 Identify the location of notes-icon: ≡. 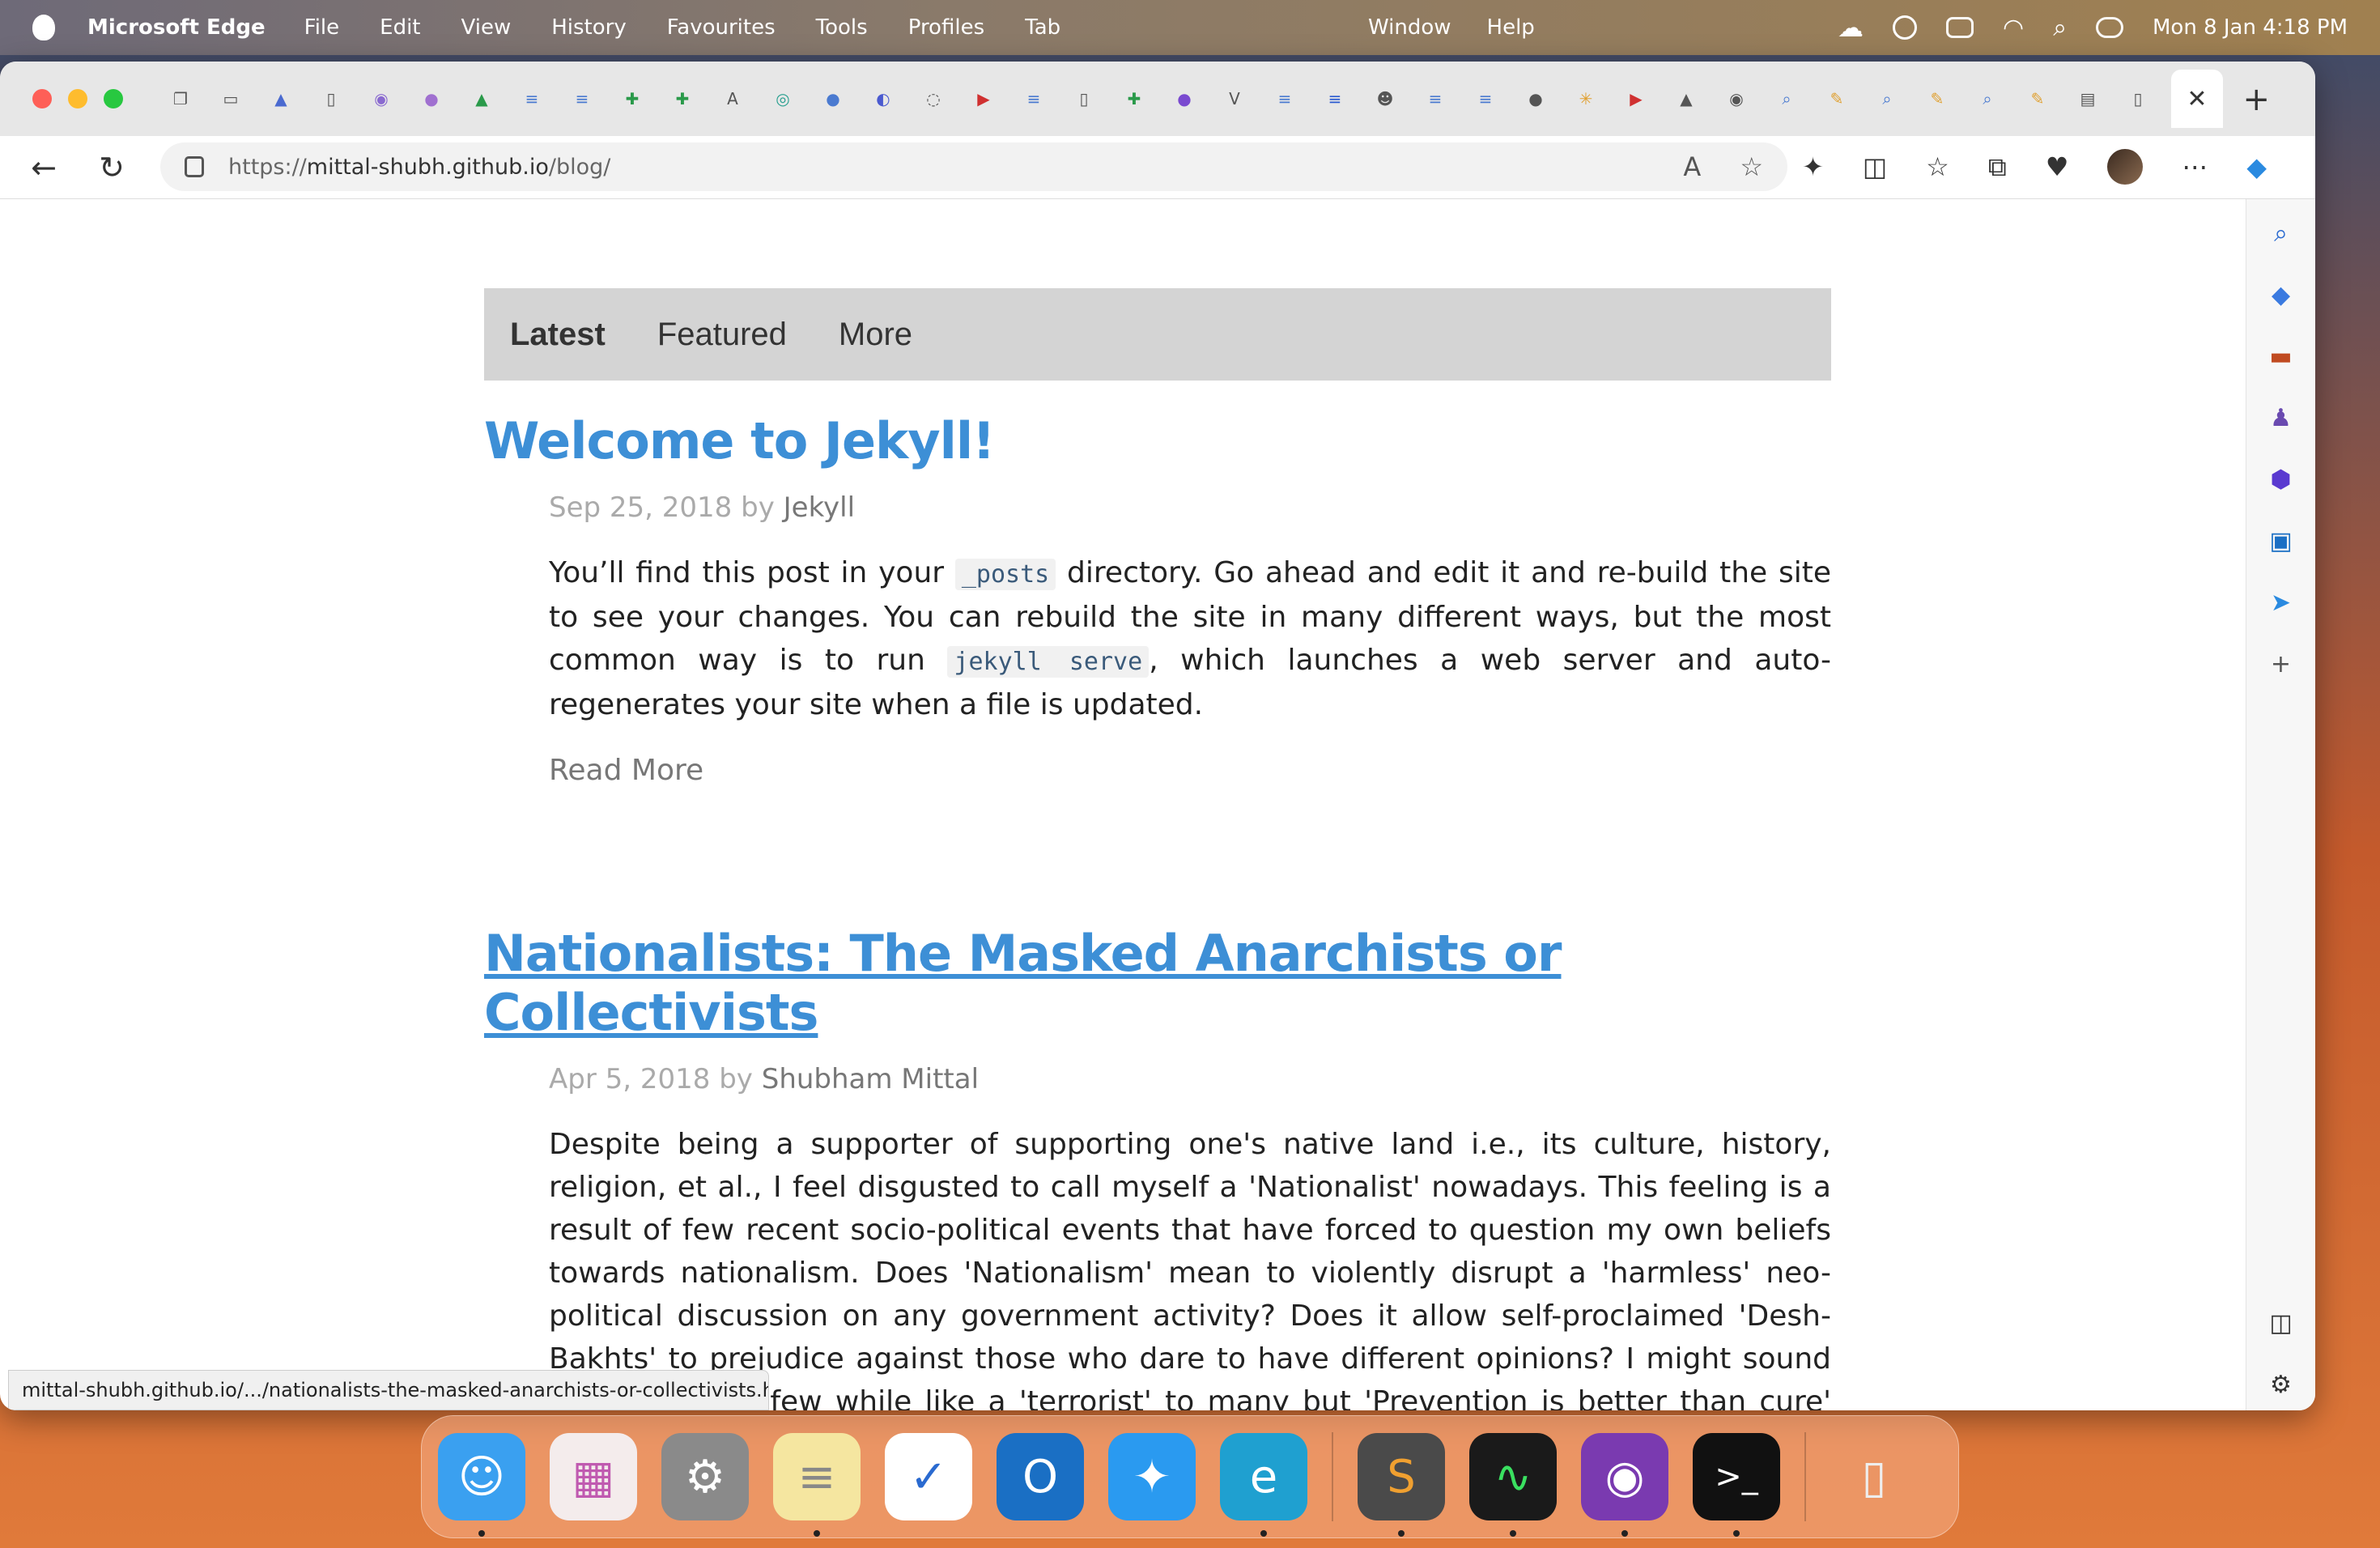
(817, 1485).